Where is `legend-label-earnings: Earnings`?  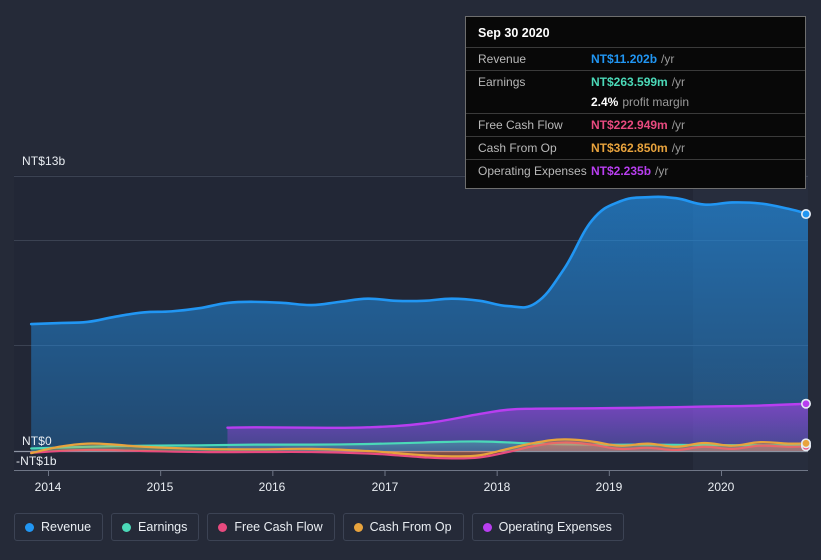 legend-label-earnings: Earnings is located at coordinates (163, 527).